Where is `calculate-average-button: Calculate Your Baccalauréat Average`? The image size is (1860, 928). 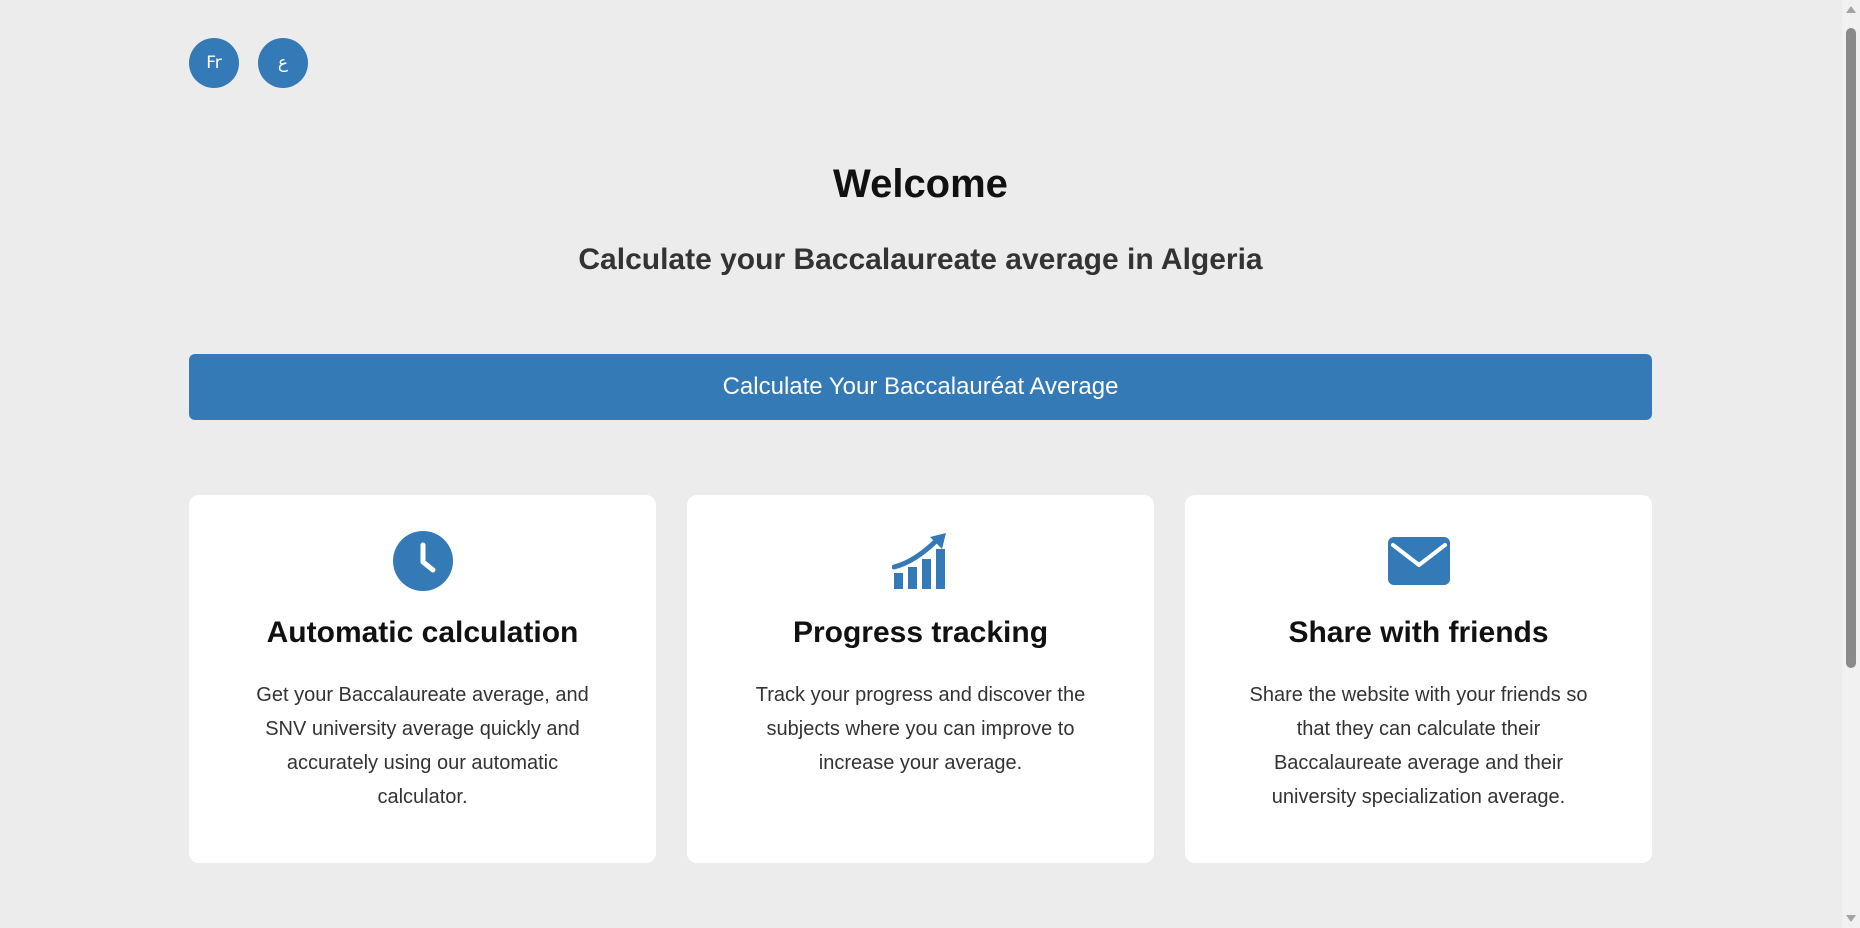 calculate-average-button: Calculate Your Baccalauréat Average is located at coordinates (920, 387).